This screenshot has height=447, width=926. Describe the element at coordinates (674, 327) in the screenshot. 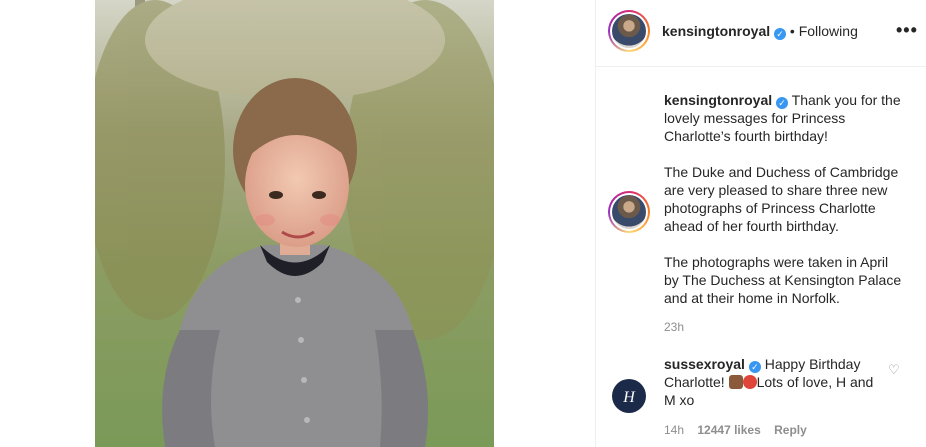

I see `post-timestamp: 23h` at that location.